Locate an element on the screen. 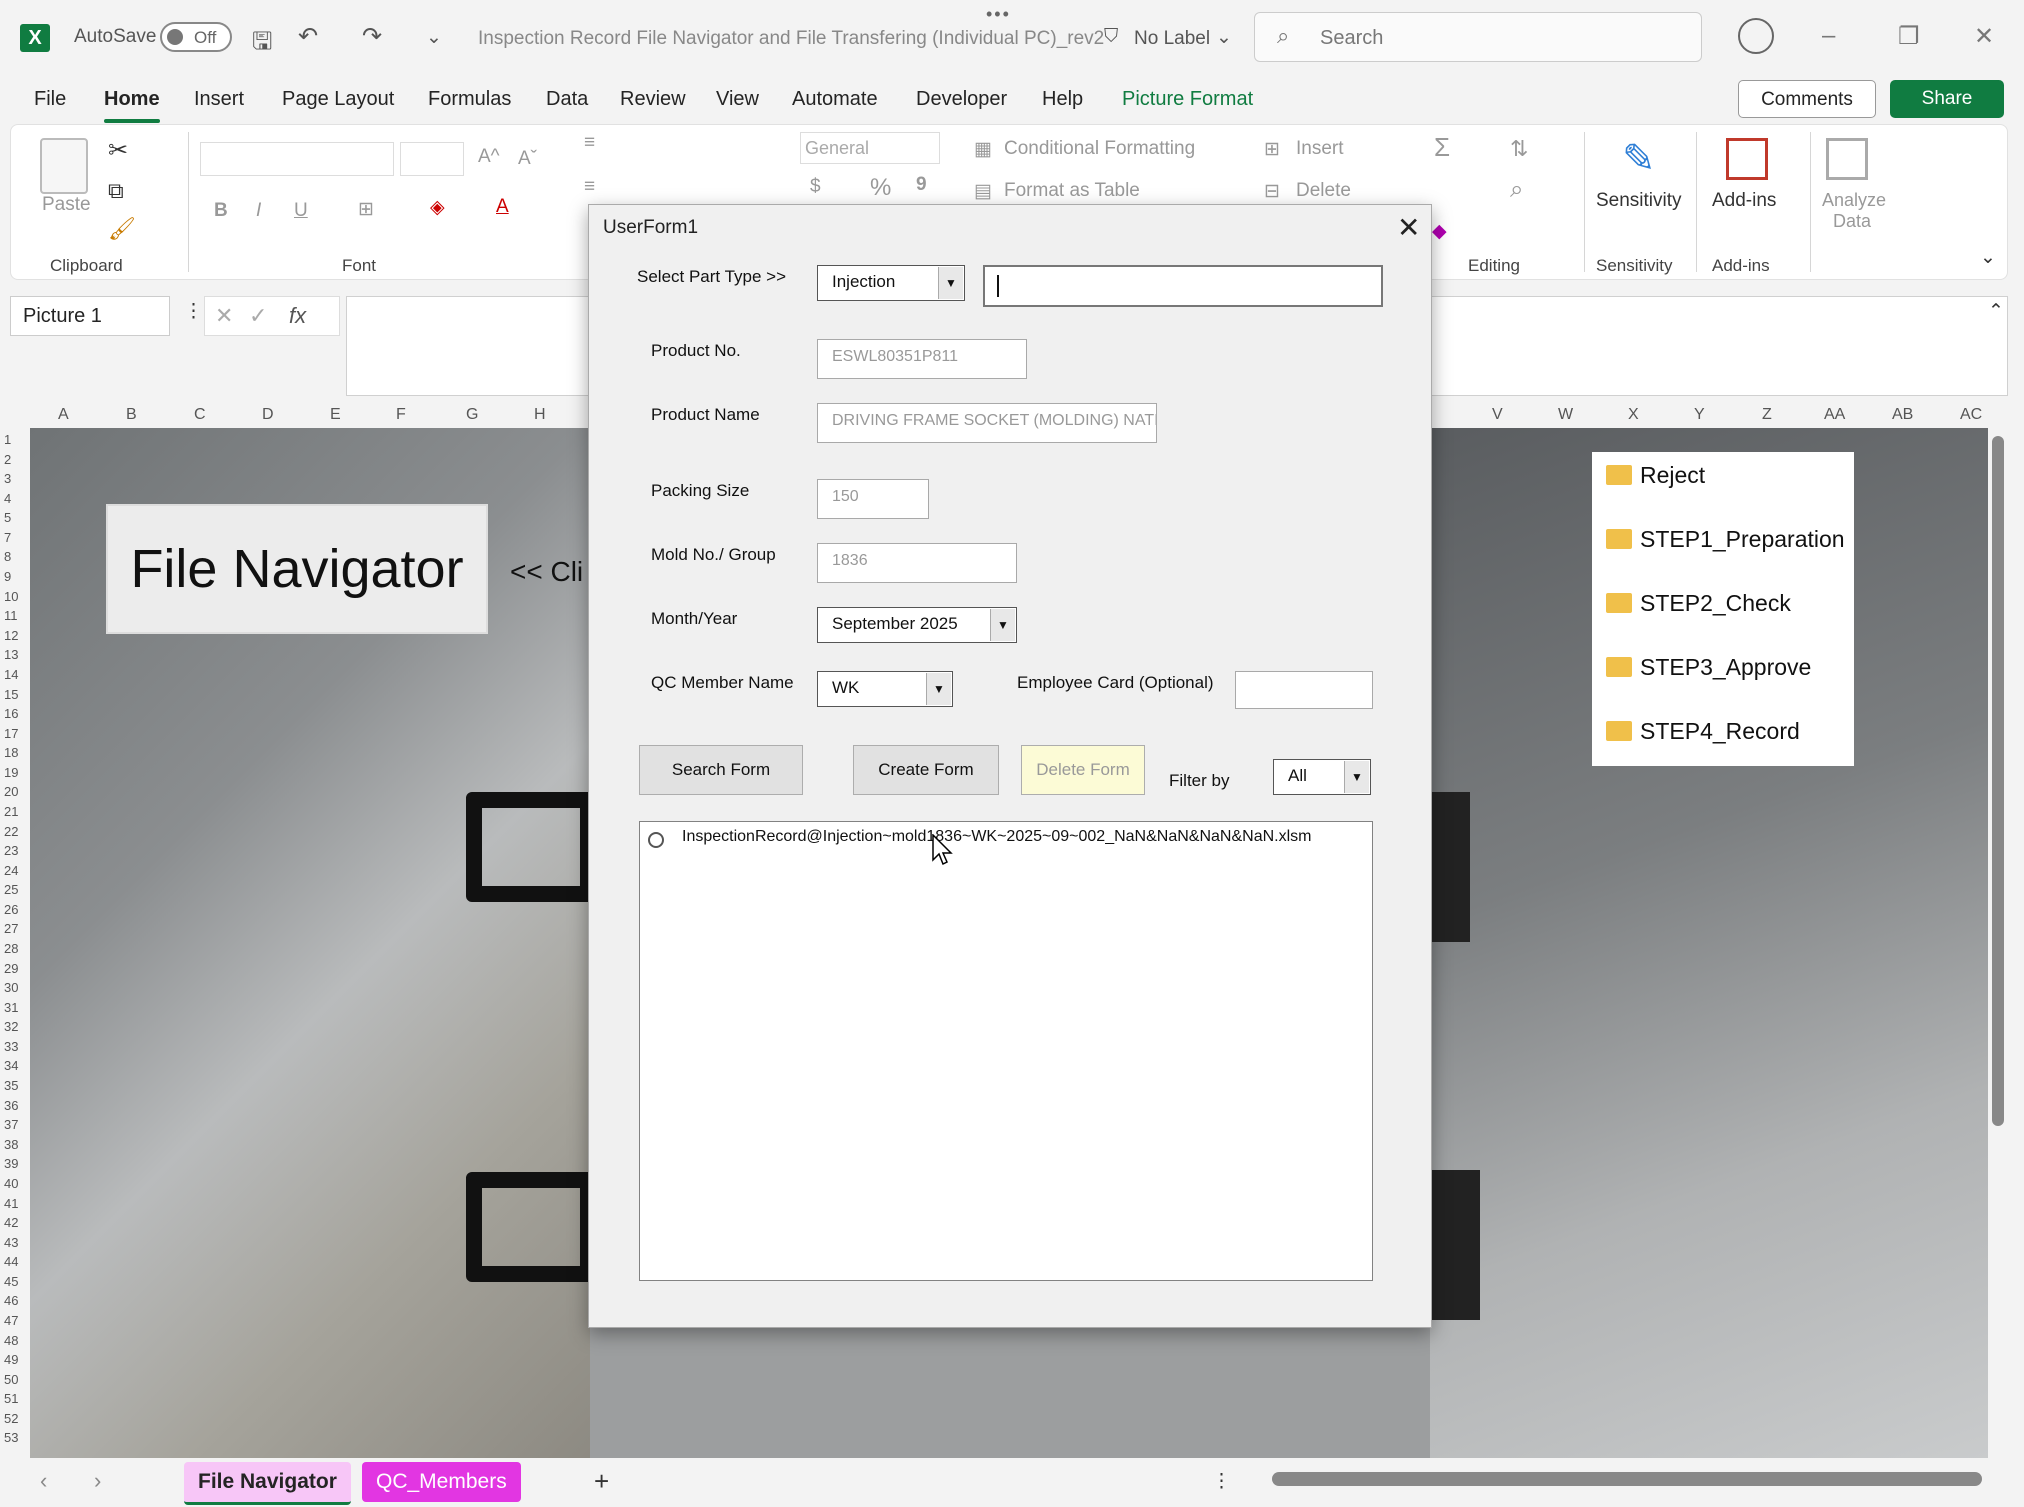 Image resolution: width=2024 pixels, height=1507 pixels. folder-step1: STEP1_Preparation is located at coordinates (1725, 539).